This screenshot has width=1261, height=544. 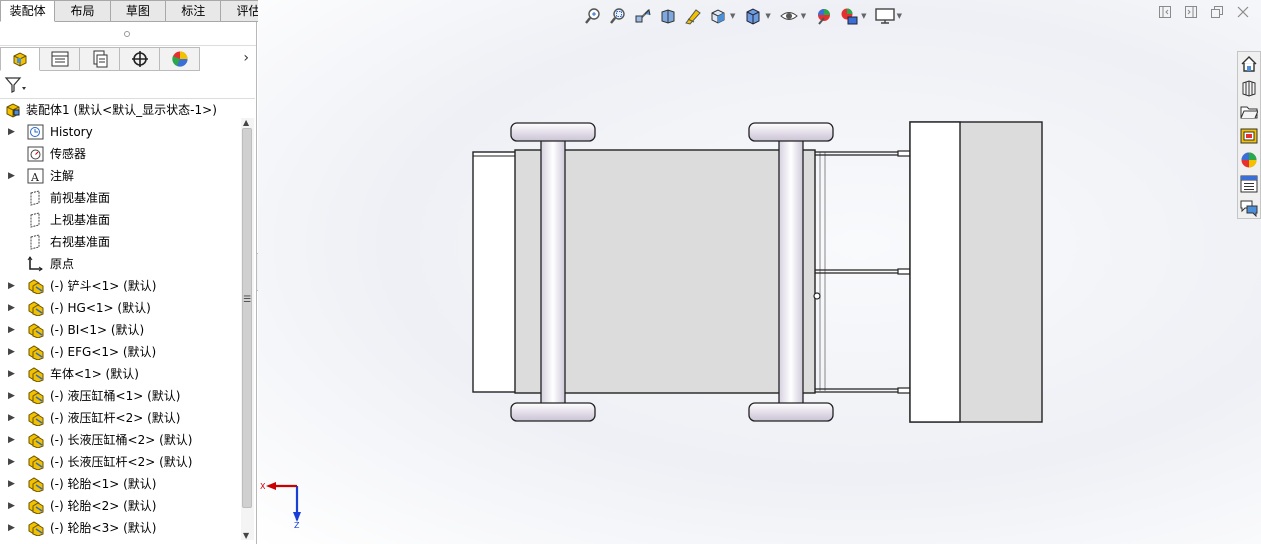 What do you see at coordinates (1249, 64) in the screenshot?
I see `task-pane-home` at bounding box center [1249, 64].